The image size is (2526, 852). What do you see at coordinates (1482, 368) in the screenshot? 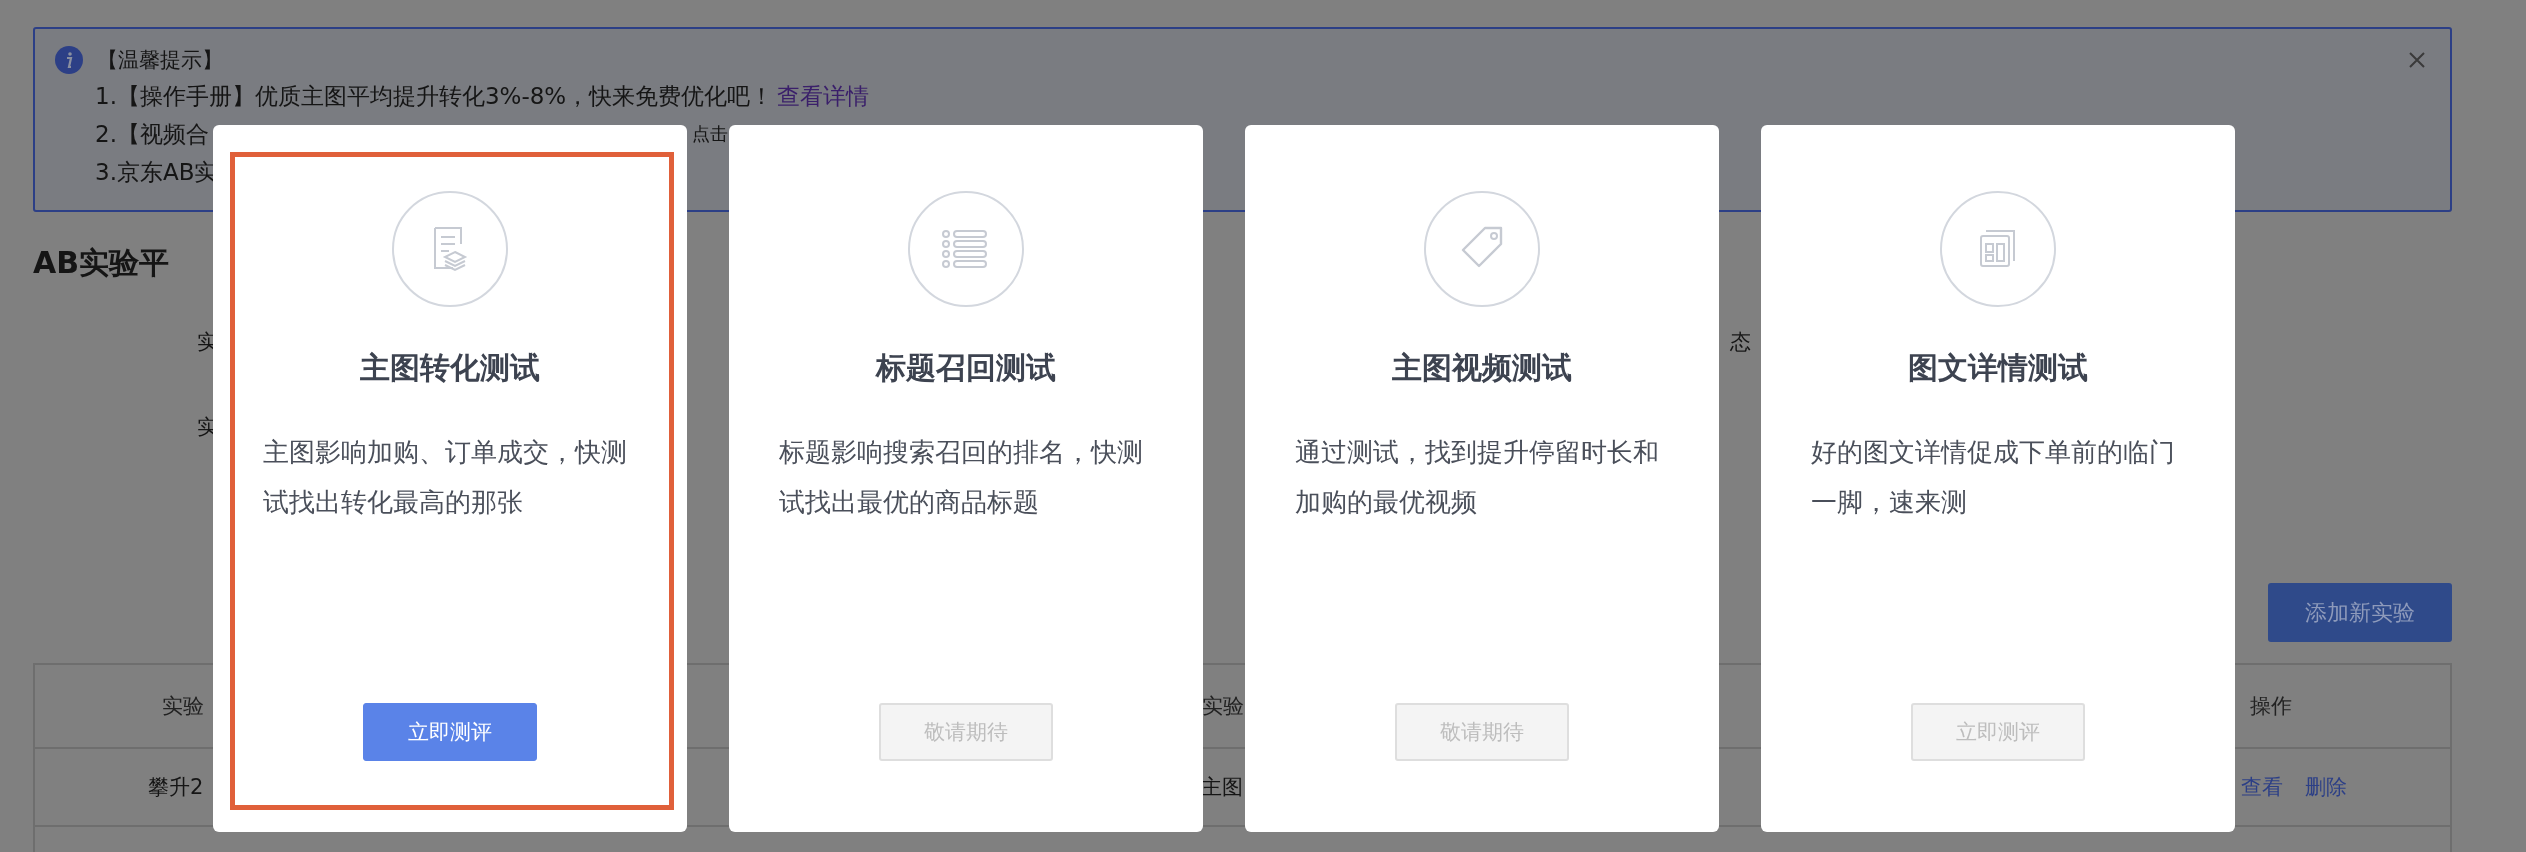
I see `card-title: 主图视频测试` at bounding box center [1482, 368].